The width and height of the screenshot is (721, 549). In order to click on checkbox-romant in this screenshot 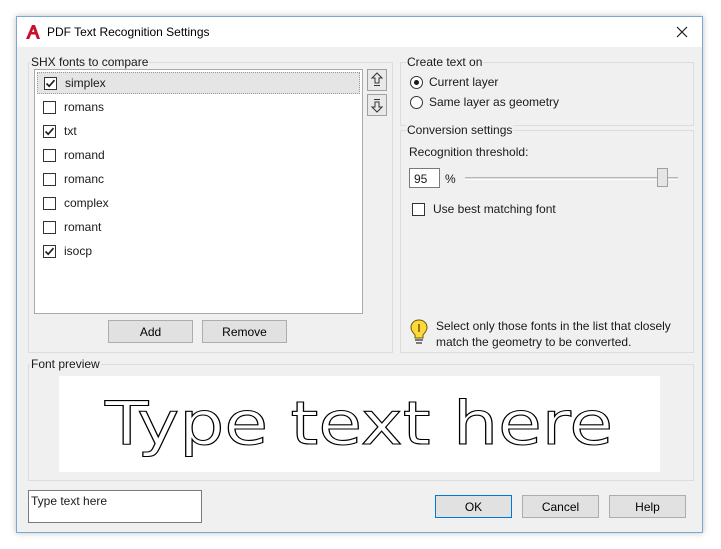, I will do `click(49, 227)`.